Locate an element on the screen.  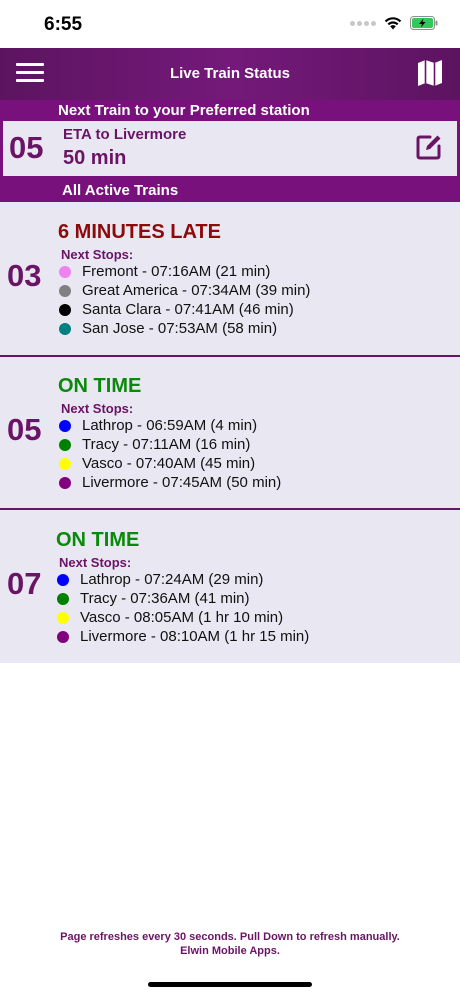
preferred-station-header: Next Train to your Preferred station is located at coordinates (230, 110).